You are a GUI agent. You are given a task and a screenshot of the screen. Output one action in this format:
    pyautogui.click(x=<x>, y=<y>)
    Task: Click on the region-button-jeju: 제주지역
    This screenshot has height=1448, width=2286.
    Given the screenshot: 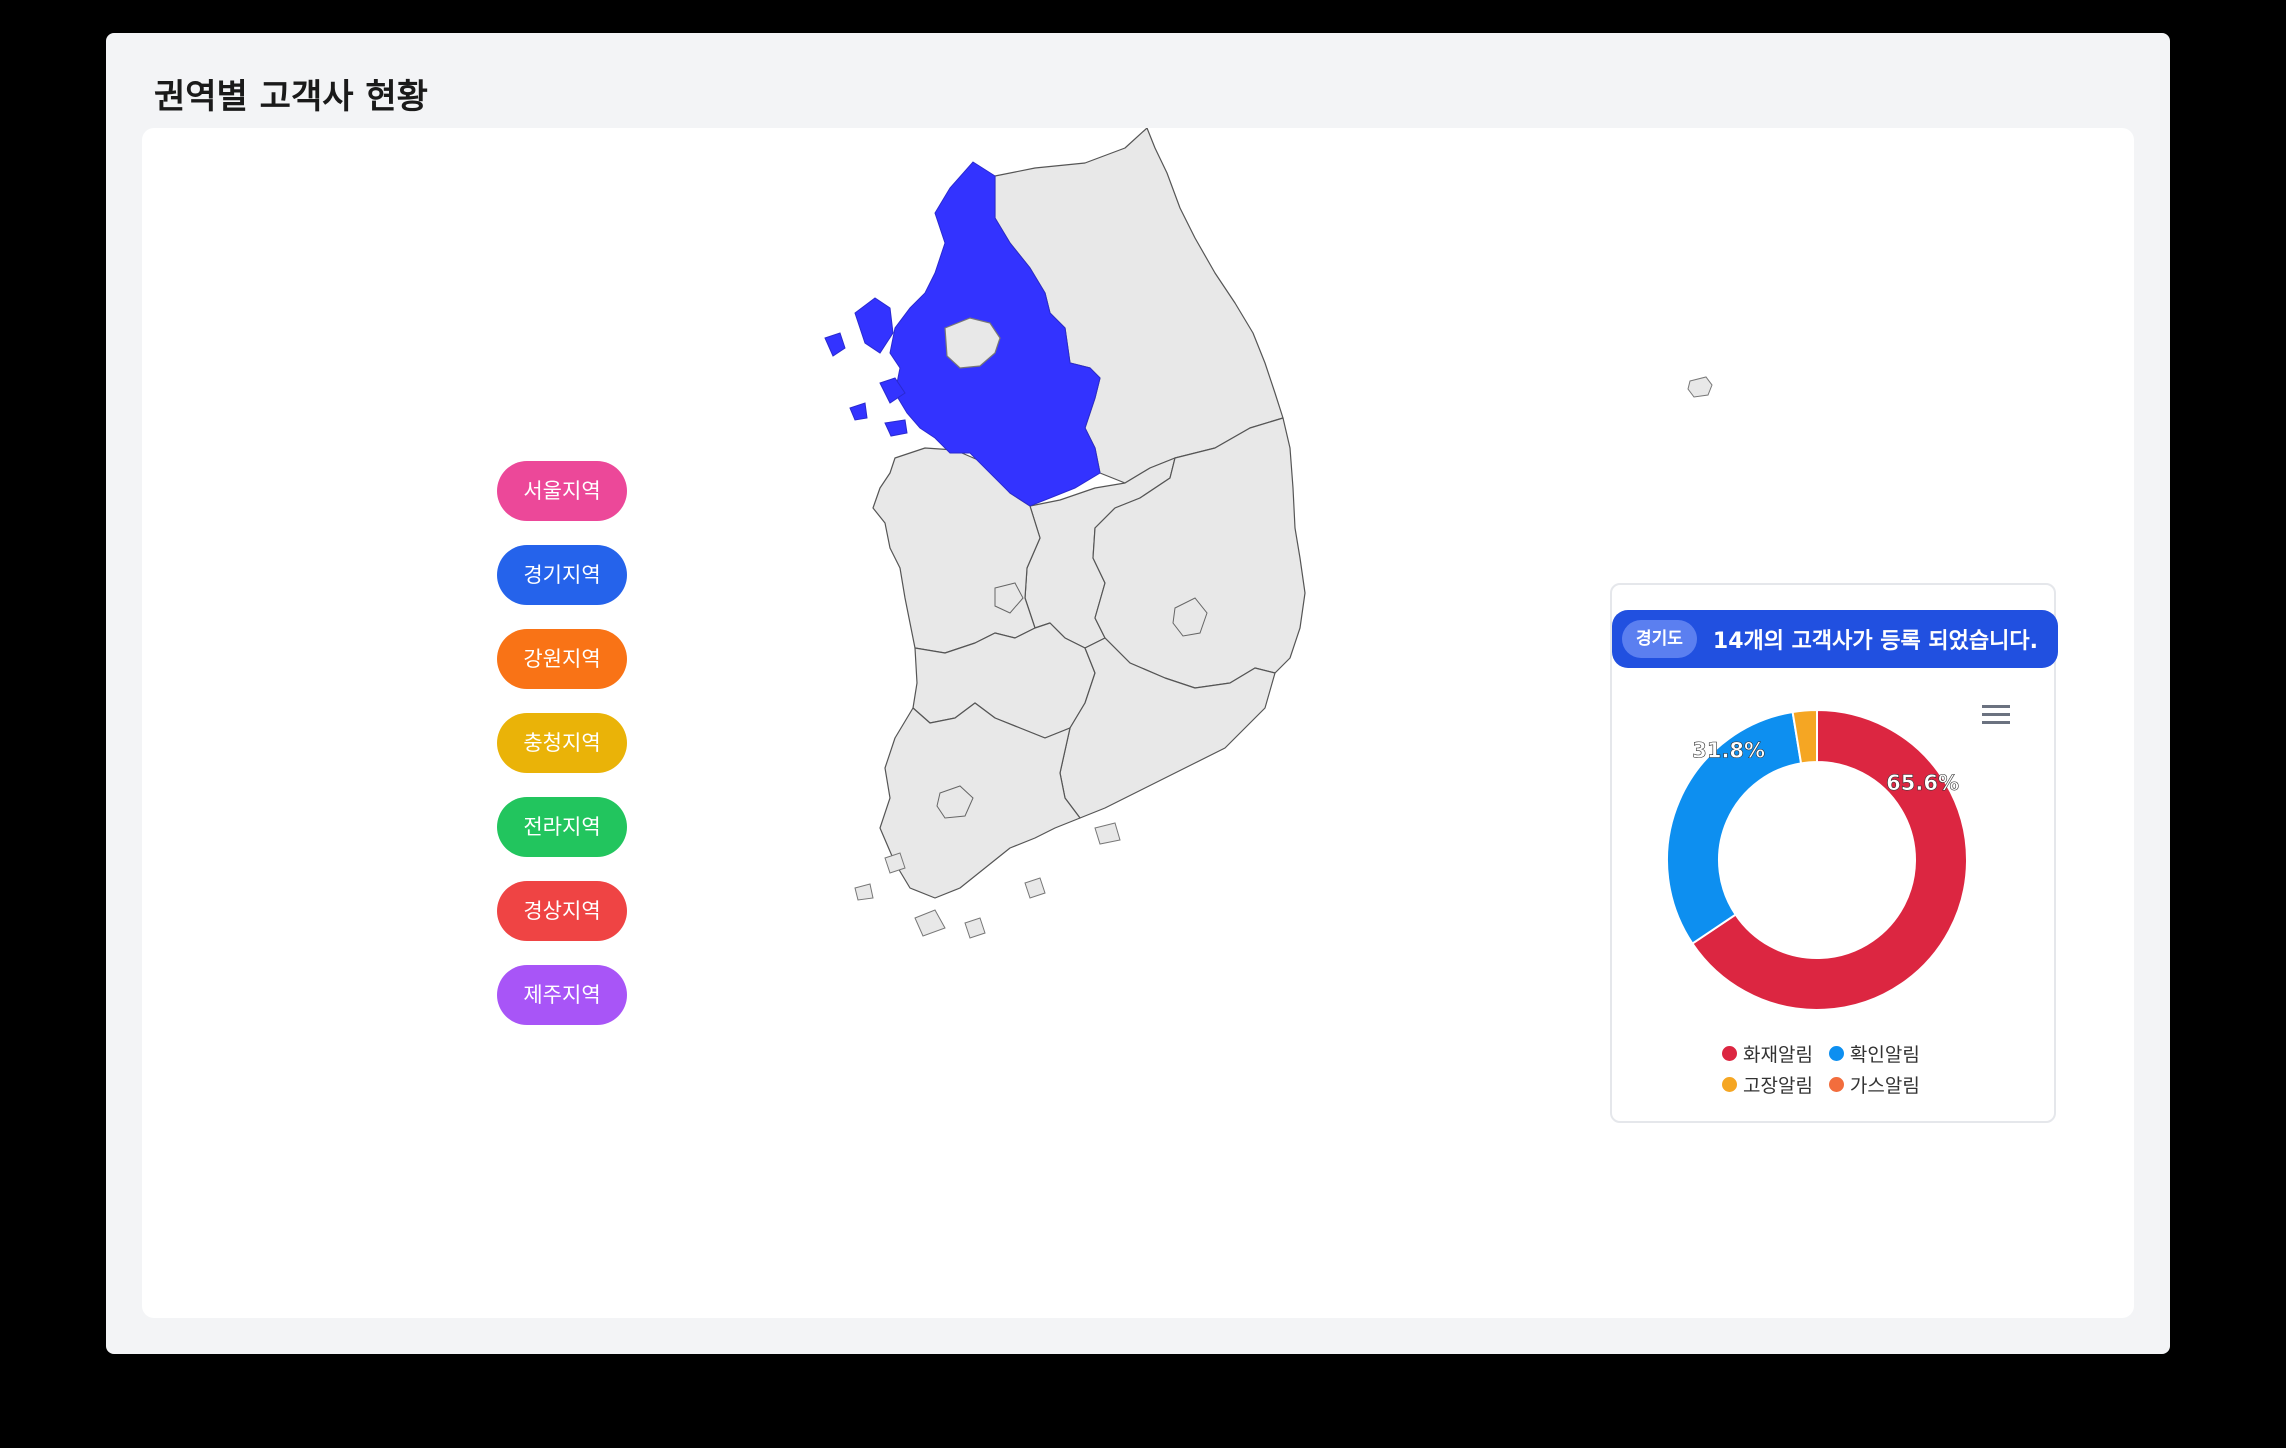 What is the action you would take?
    pyautogui.click(x=562, y=995)
    